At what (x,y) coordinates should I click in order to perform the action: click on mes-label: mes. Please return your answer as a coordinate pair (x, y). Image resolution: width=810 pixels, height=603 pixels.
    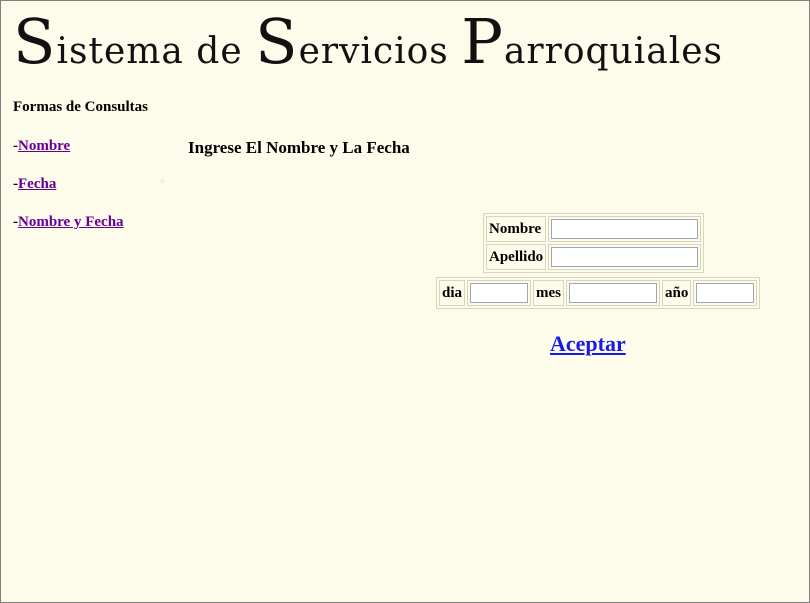
    Looking at the image, I should click on (549, 293).